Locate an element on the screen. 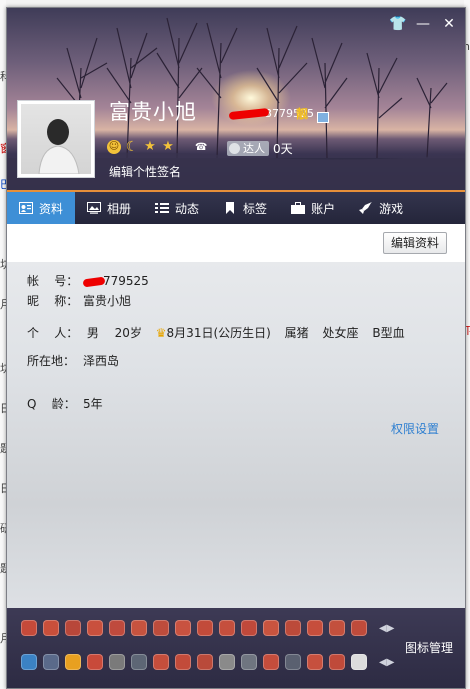 Image resolution: width=470 pixels, height=689 pixels. daren-badge: 达人 is located at coordinates (248, 148).